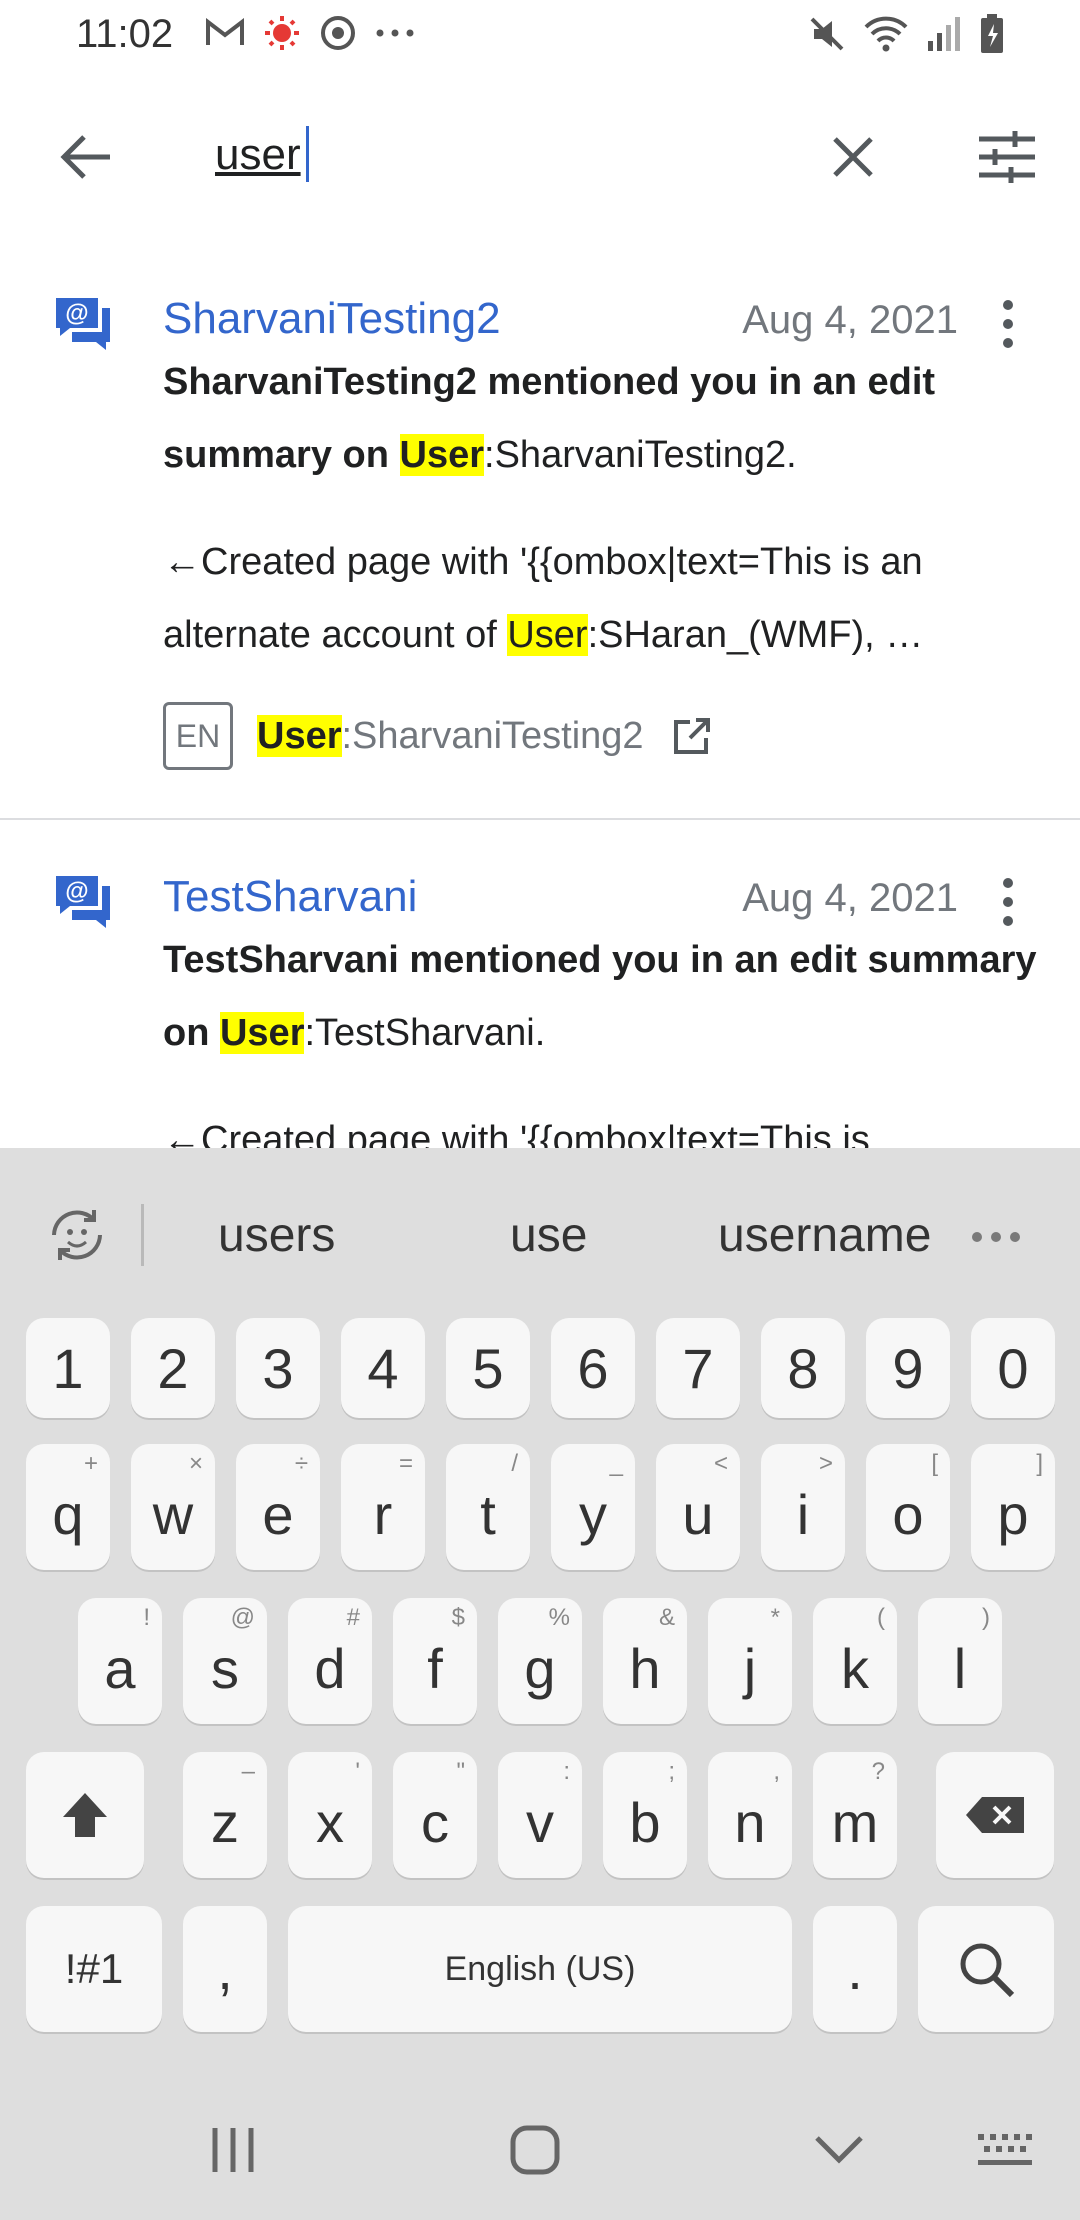  What do you see at coordinates (278, 1514) in the screenshot?
I see `key-label: e` at bounding box center [278, 1514].